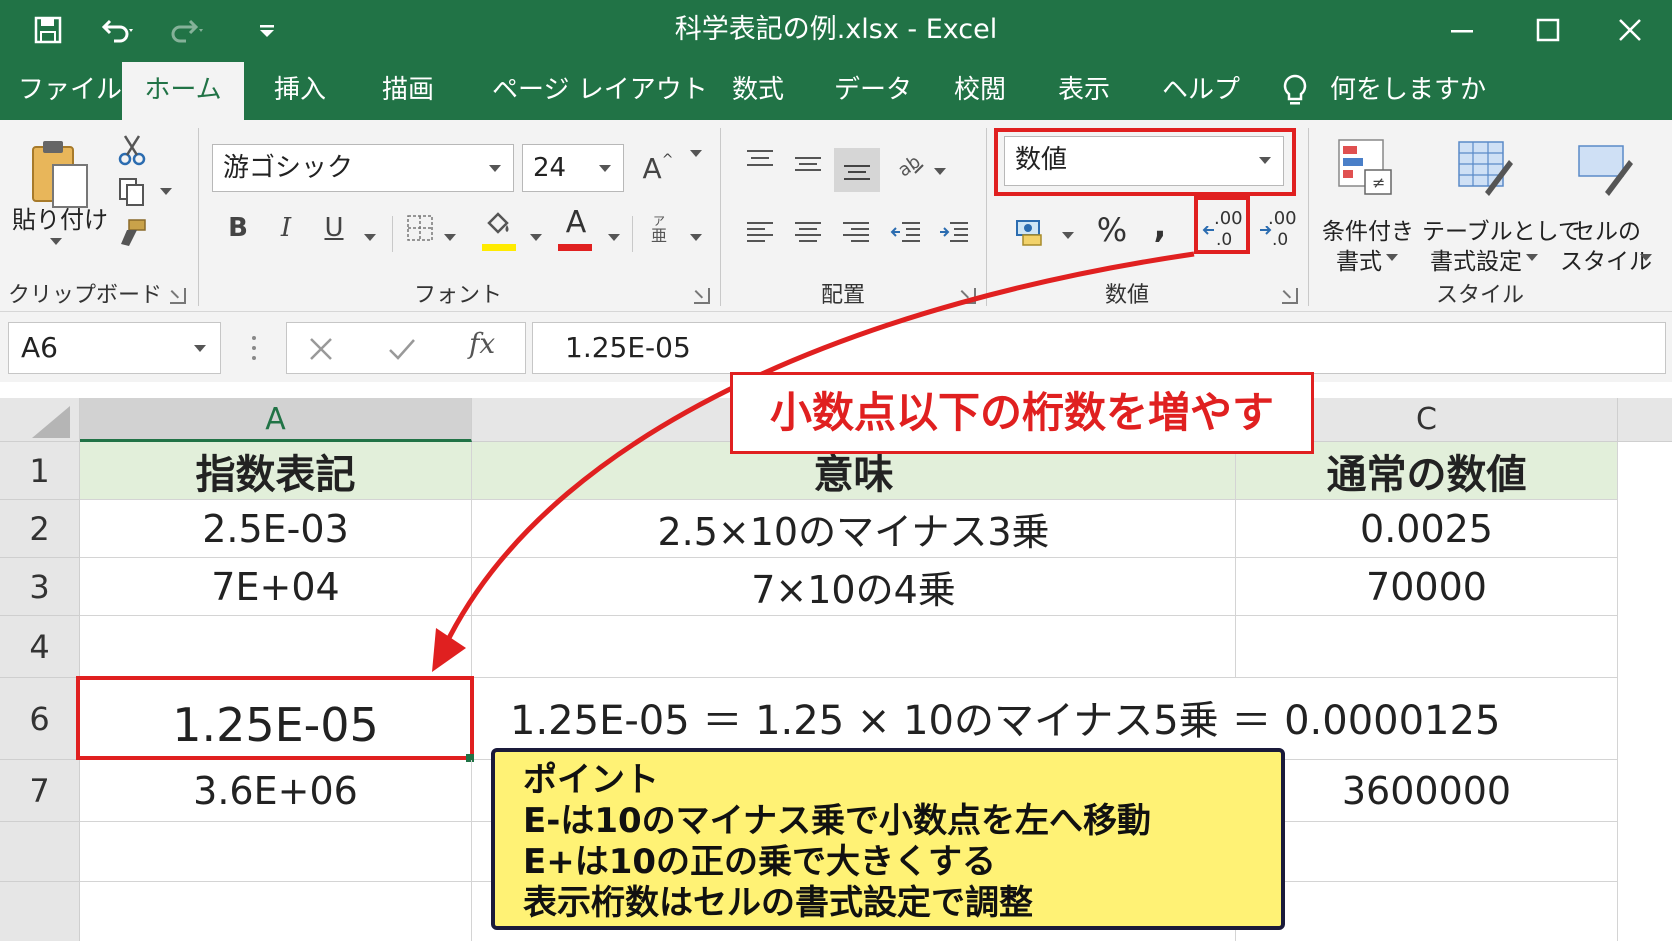 Image resolution: width=1672 pixels, height=941 pixels. What do you see at coordinates (837, 821) in the screenshot?
I see `point-line-1: E-は10のマイナス乗で小数点を左へ移動` at bounding box center [837, 821].